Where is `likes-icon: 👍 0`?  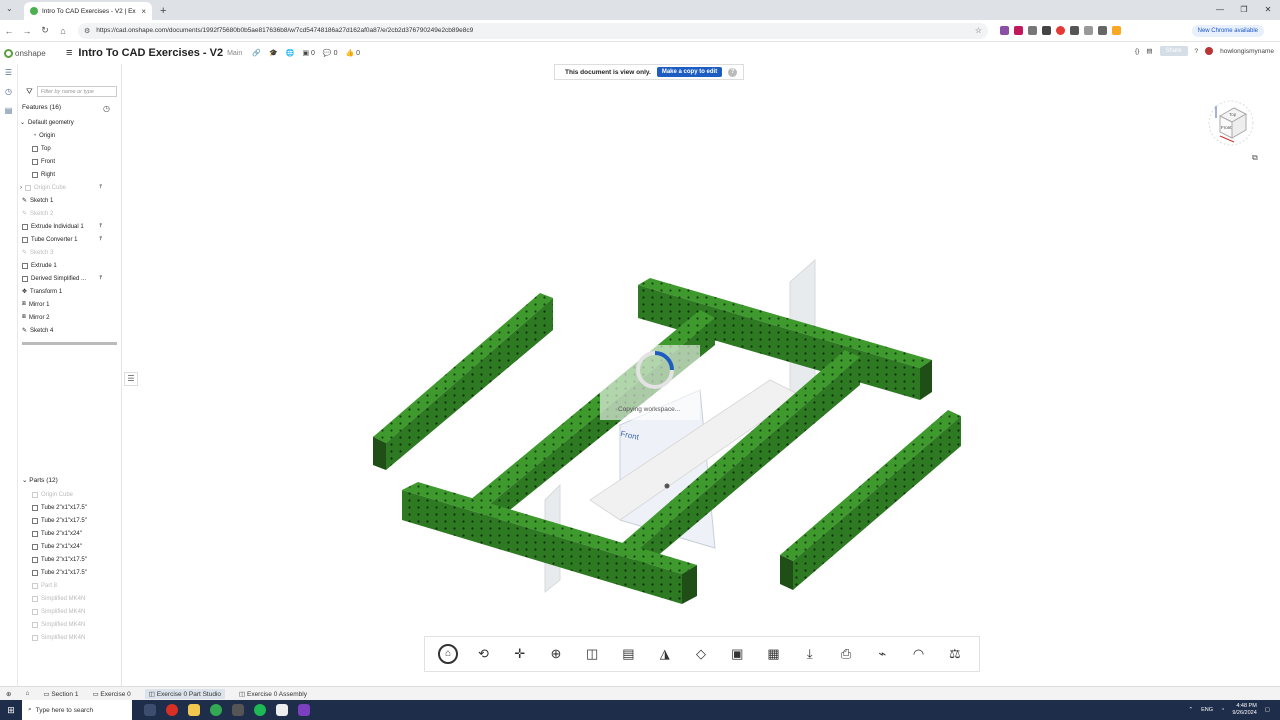
likes-icon: 👍 0 is located at coordinates (352, 53).